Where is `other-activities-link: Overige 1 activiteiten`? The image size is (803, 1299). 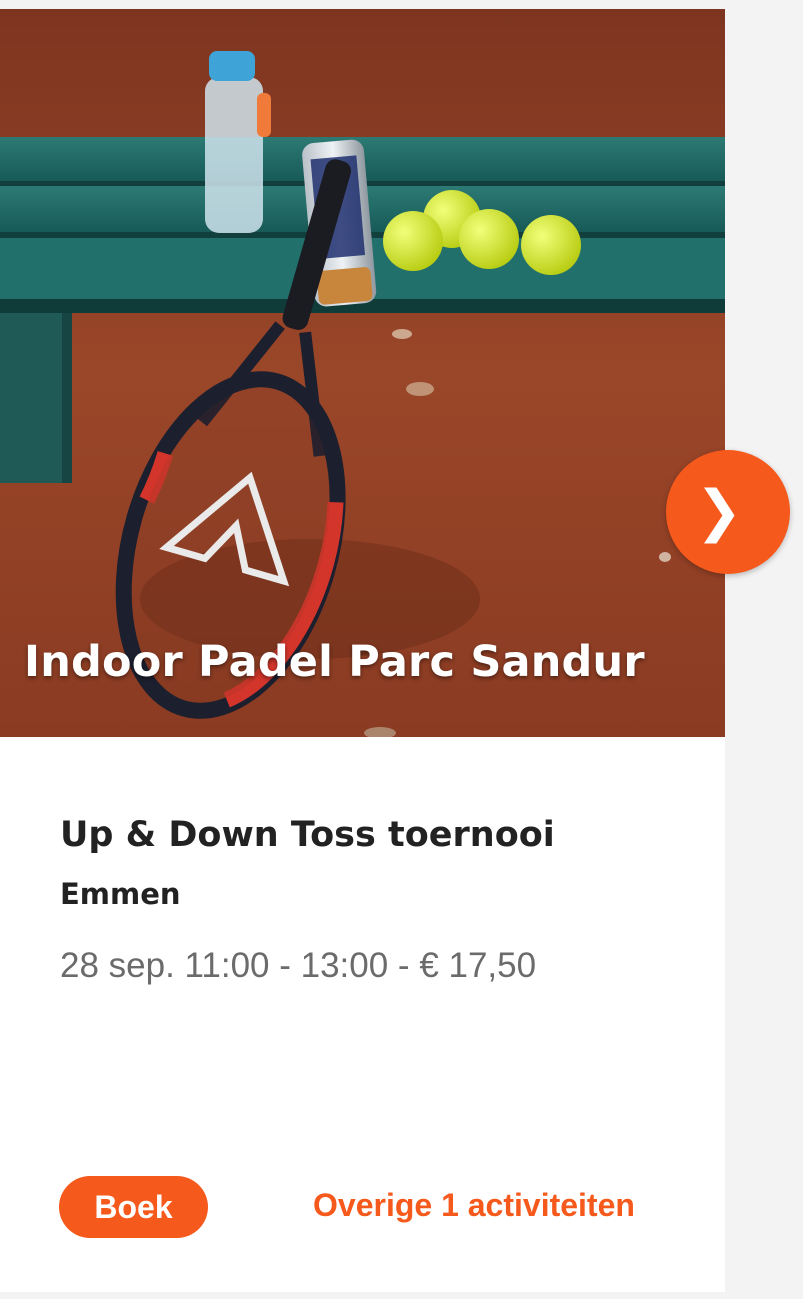
other-activities-link: Overige 1 activiteiten is located at coordinates (474, 1205).